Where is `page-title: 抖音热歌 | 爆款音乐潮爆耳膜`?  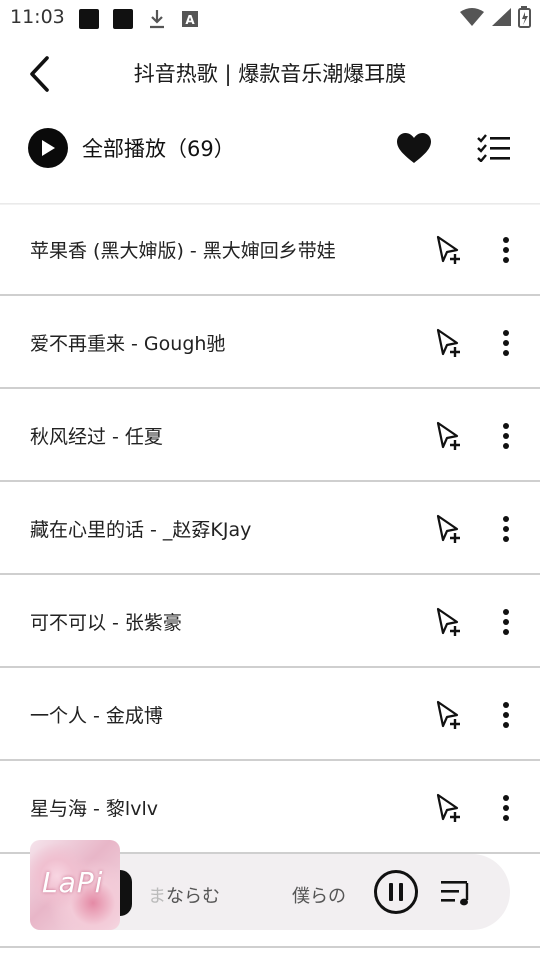
page-title: 抖音热歌 | 爆款音乐潮爆耳膜 is located at coordinates (270, 74).